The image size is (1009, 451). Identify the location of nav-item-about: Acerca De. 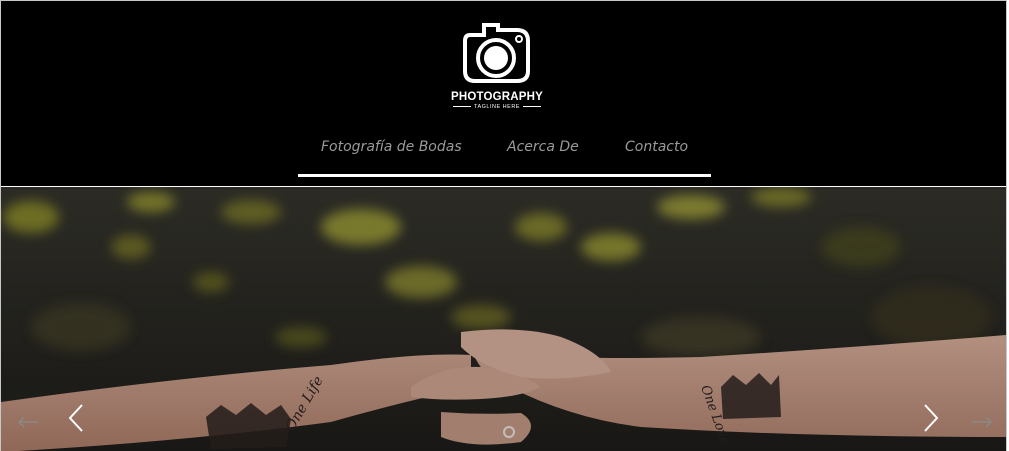
(543, 147).